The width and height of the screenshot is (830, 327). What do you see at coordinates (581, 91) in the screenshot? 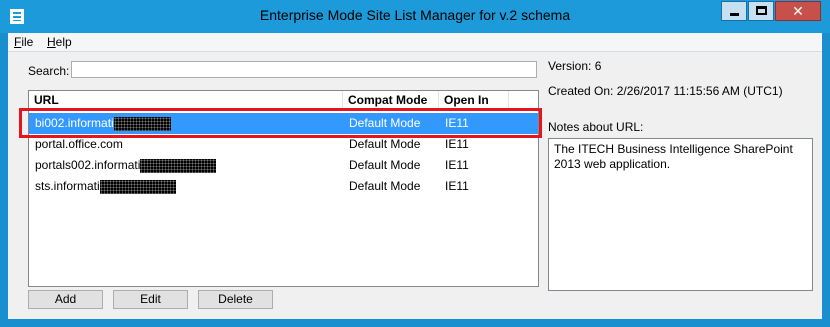
I see `created-on-label-text: Created On:` at bounding box center [581, 91].